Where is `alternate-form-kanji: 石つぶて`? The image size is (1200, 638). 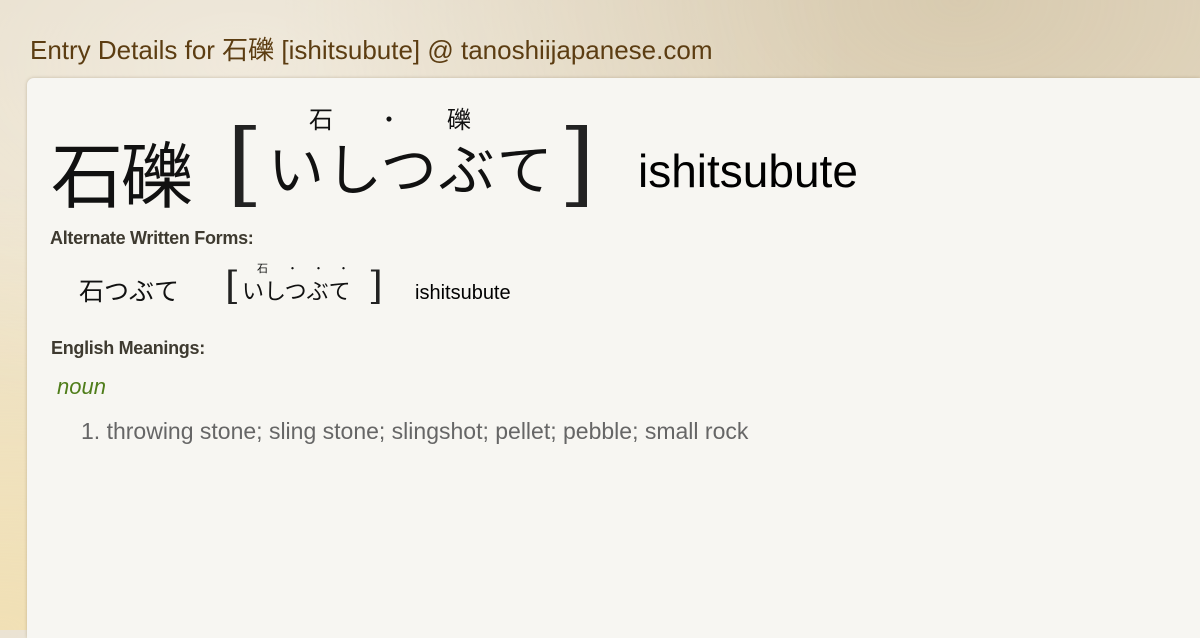 alternate-form-kanji: 石つぶて is located at coordinates (129, 291).